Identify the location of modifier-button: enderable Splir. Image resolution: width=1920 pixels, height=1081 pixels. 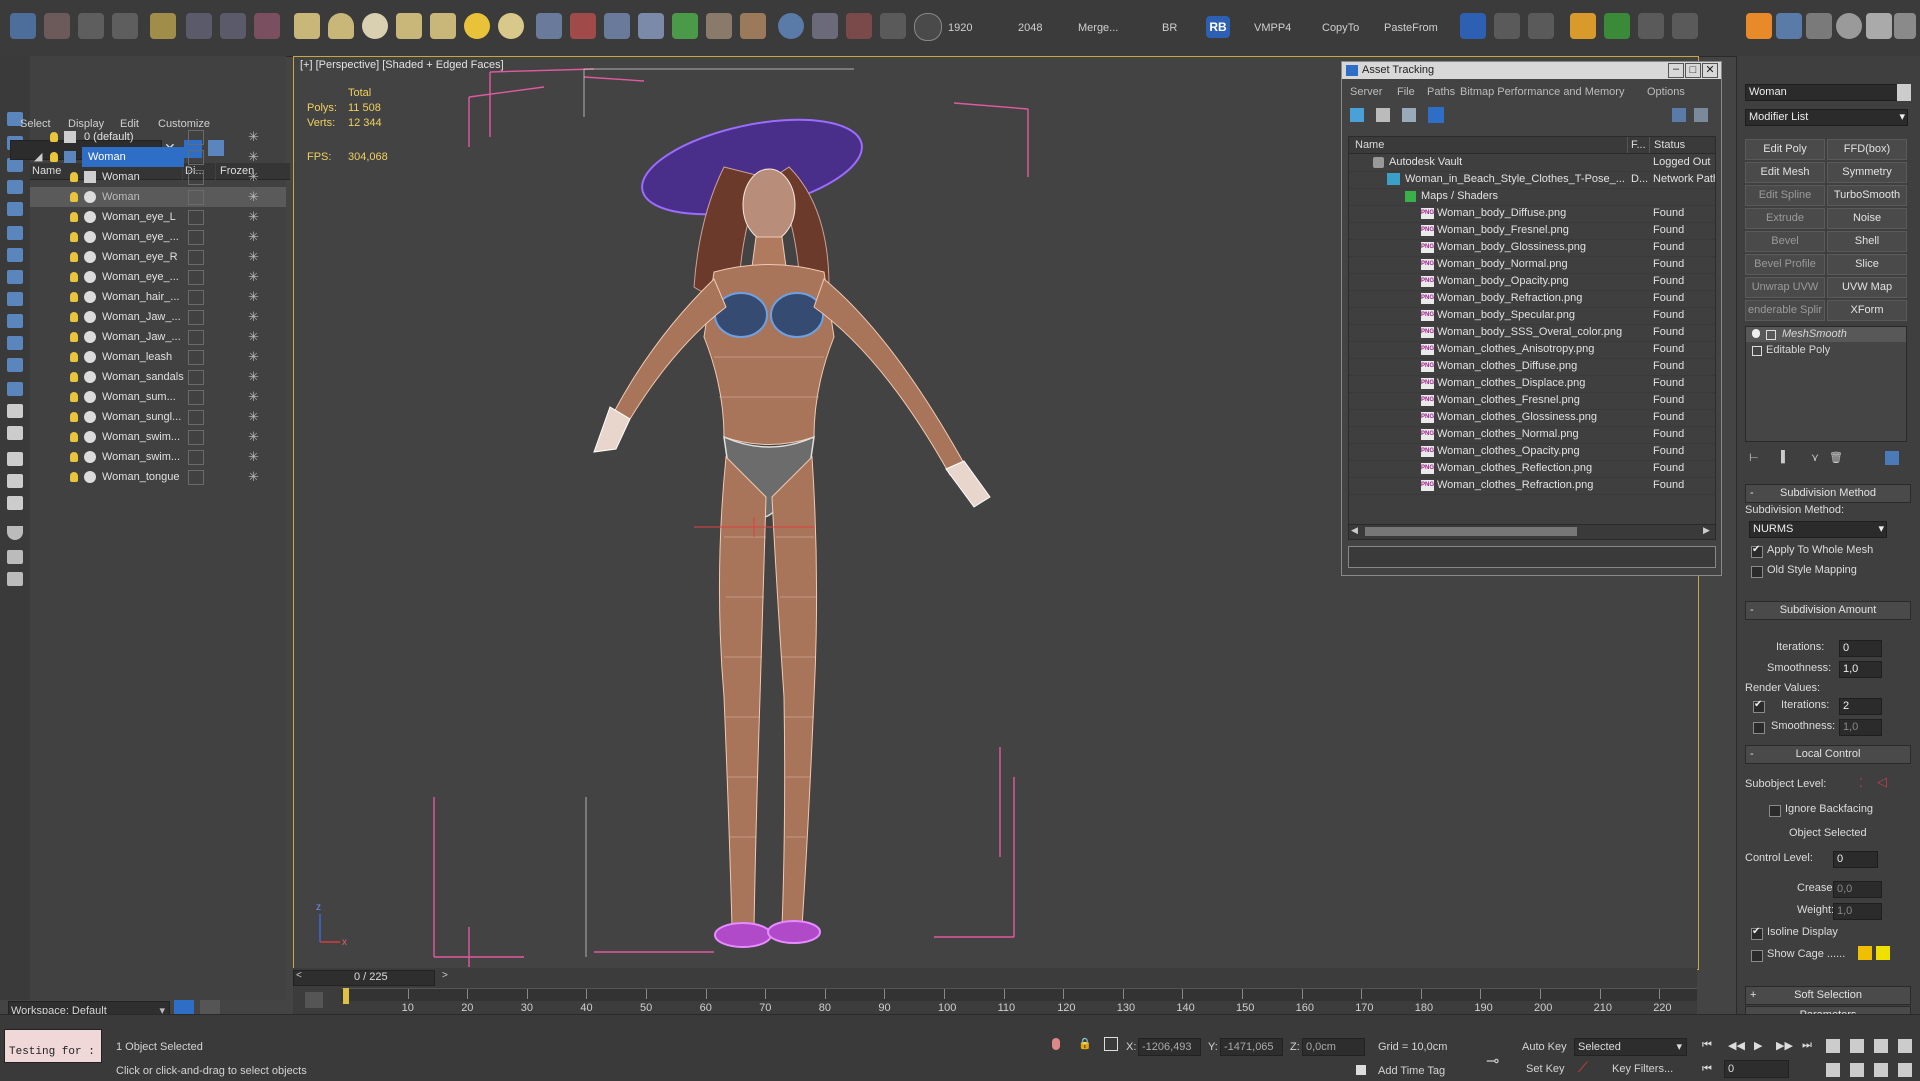
(1785, 310).